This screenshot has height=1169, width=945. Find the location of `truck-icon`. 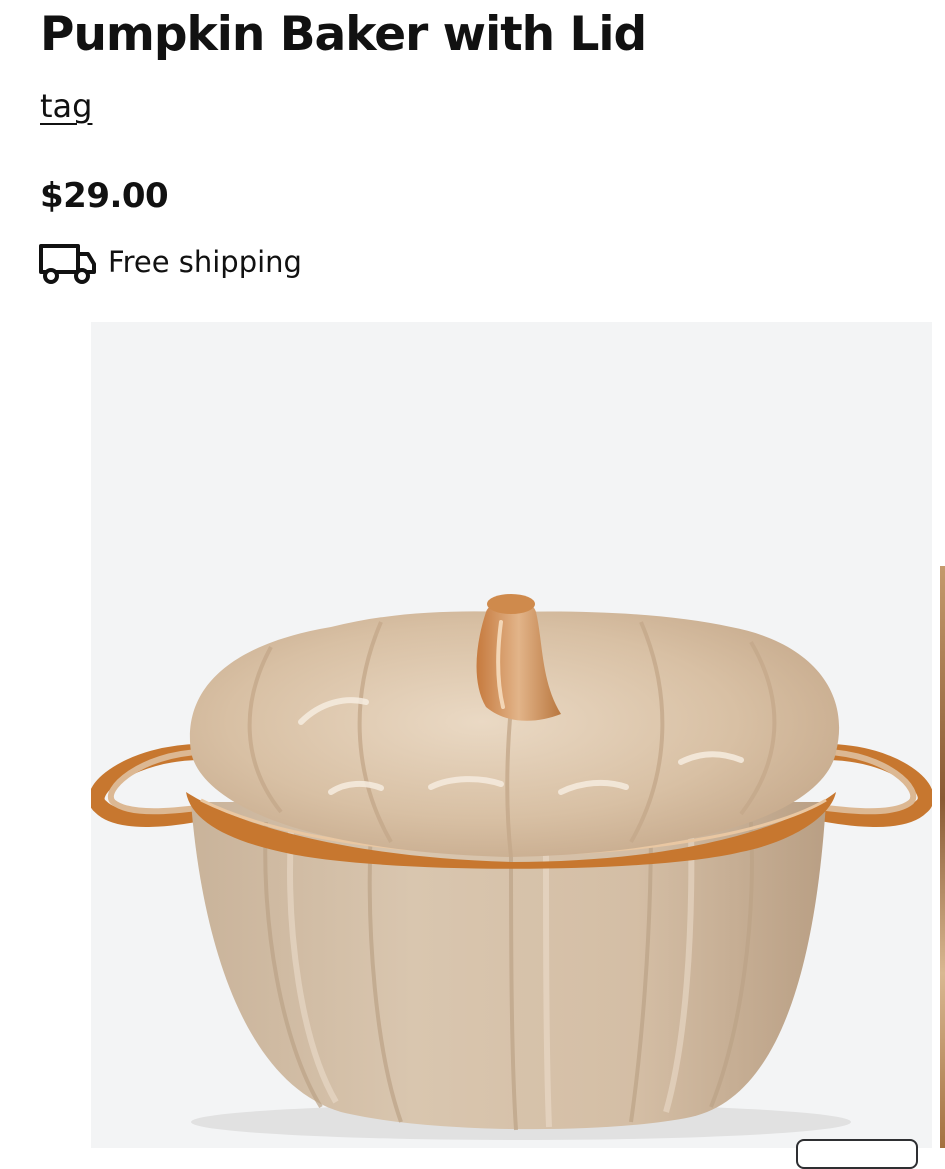

truck-icon is located at coordinates (67, 264).